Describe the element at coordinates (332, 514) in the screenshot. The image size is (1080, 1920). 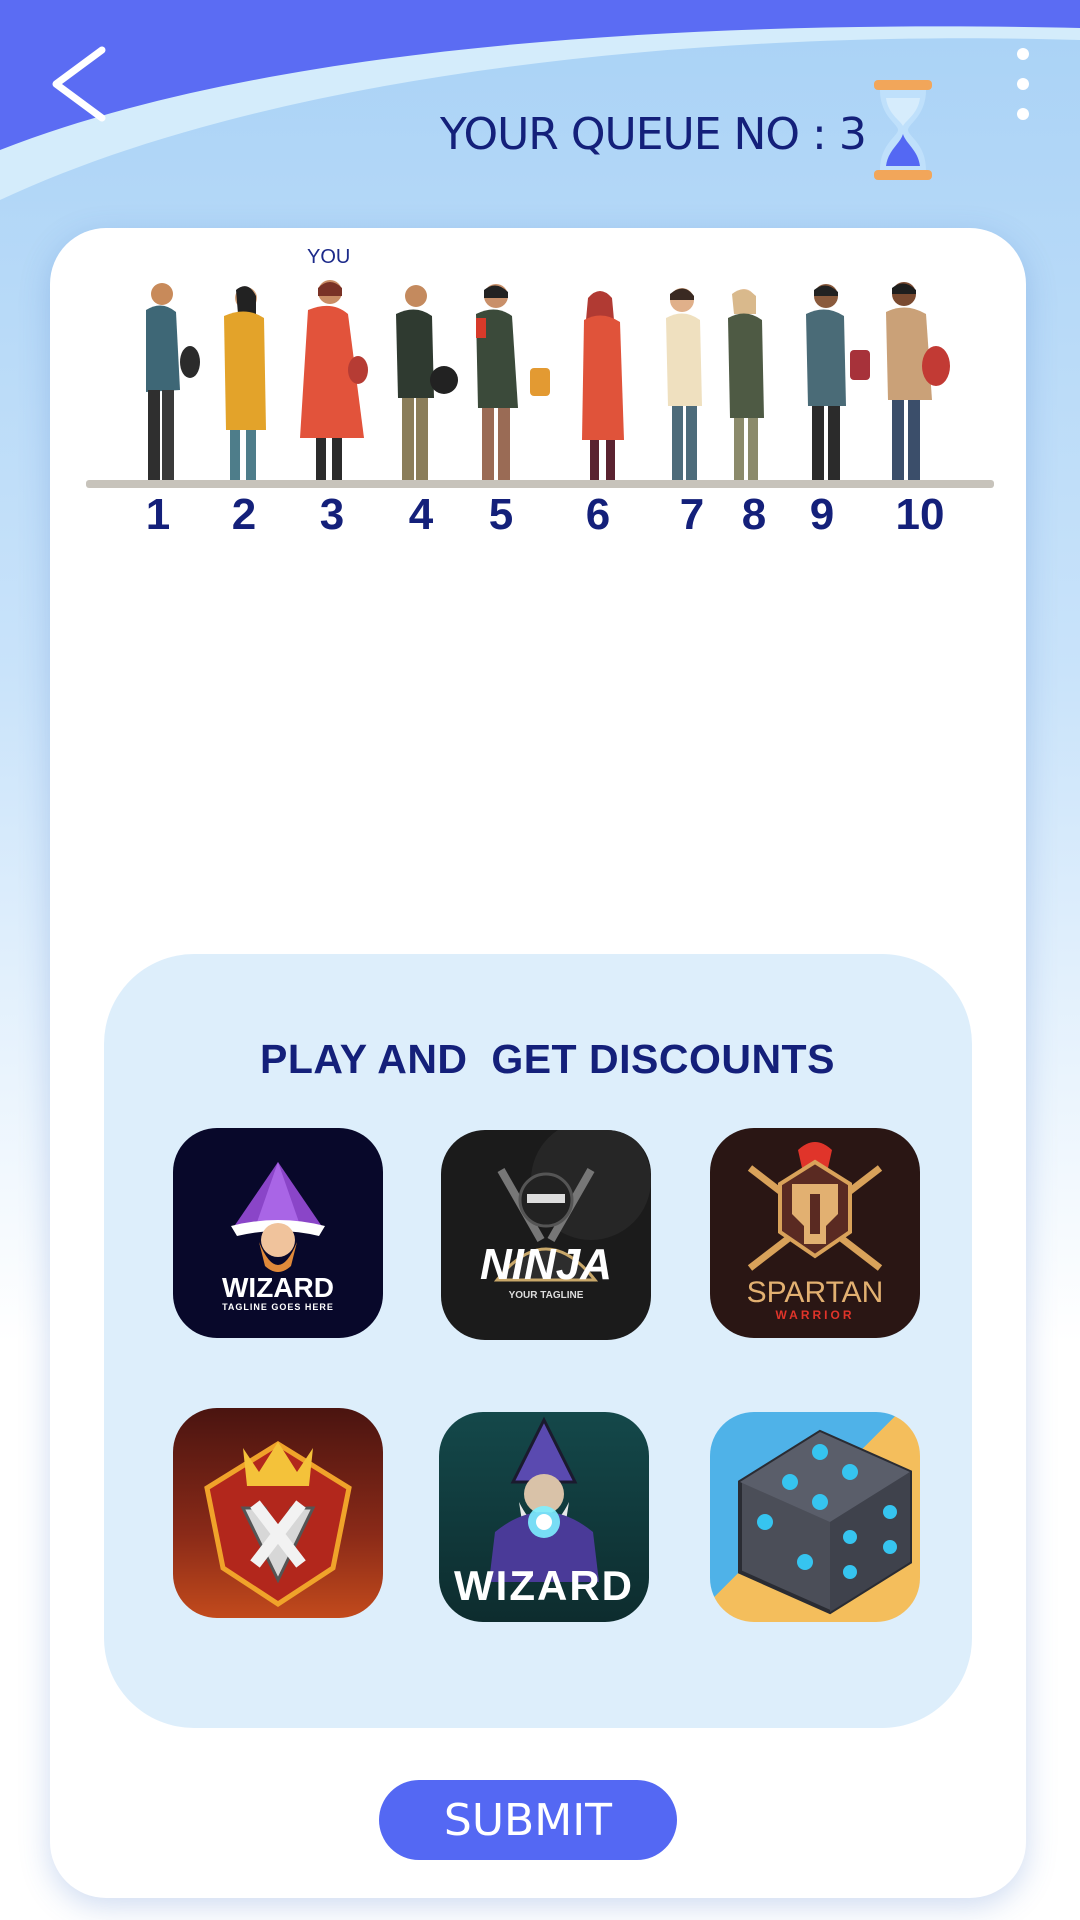
I see `queue-position-number: 3` at that location.